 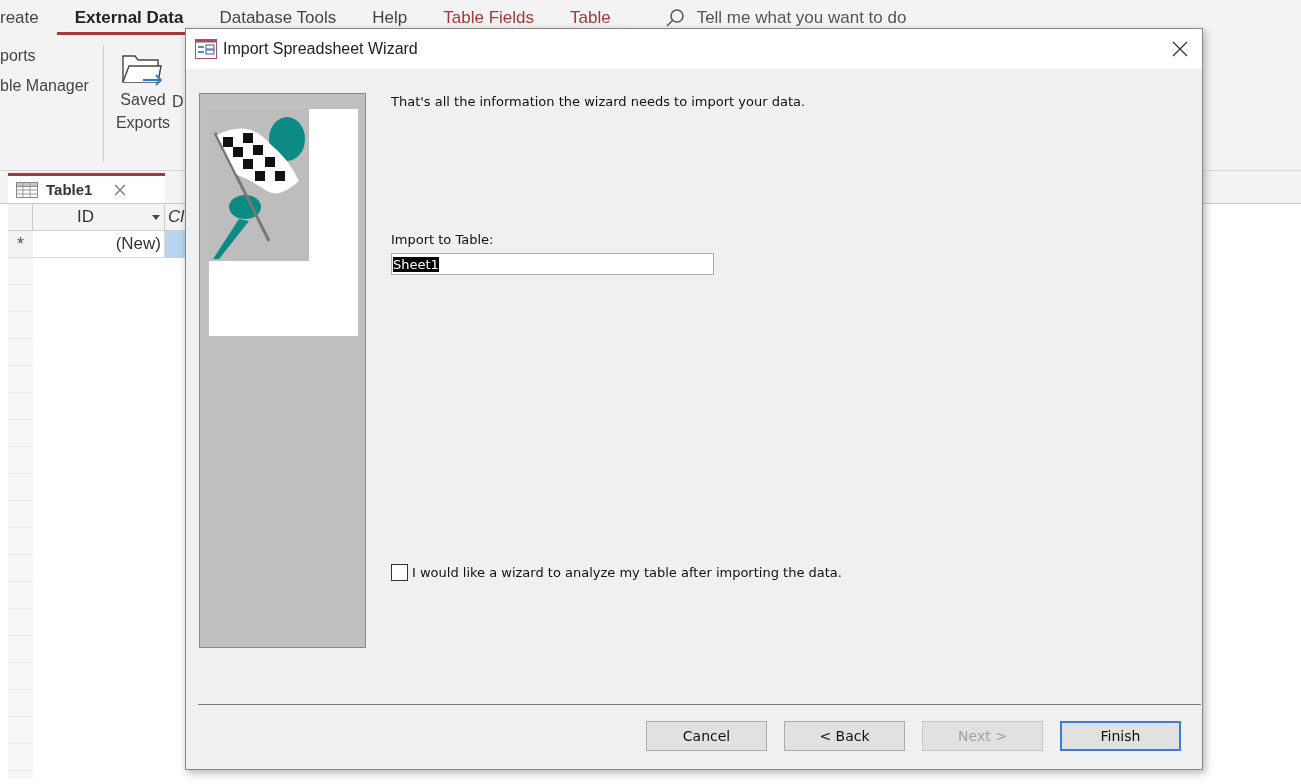 I want to click on ribbon-command: ble Manager, so click(x=51, y=86).